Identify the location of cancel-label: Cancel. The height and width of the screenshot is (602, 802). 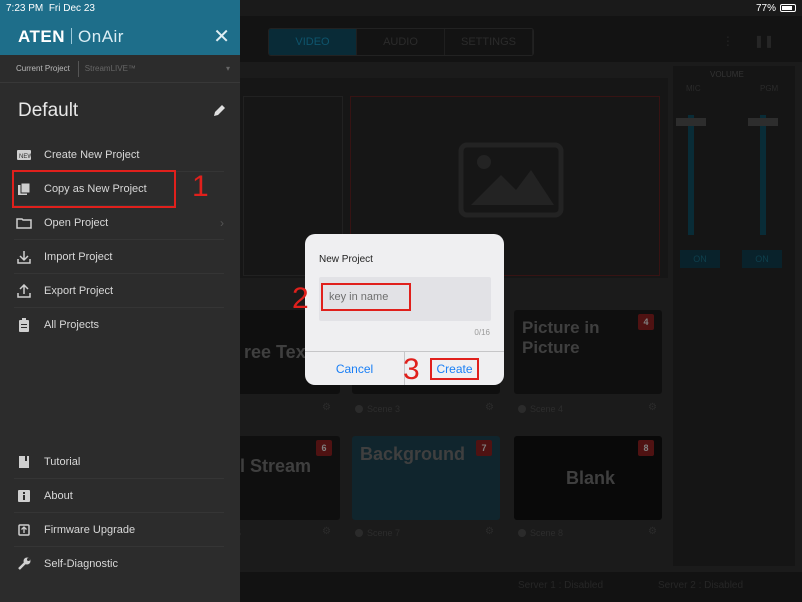
(354, 368).